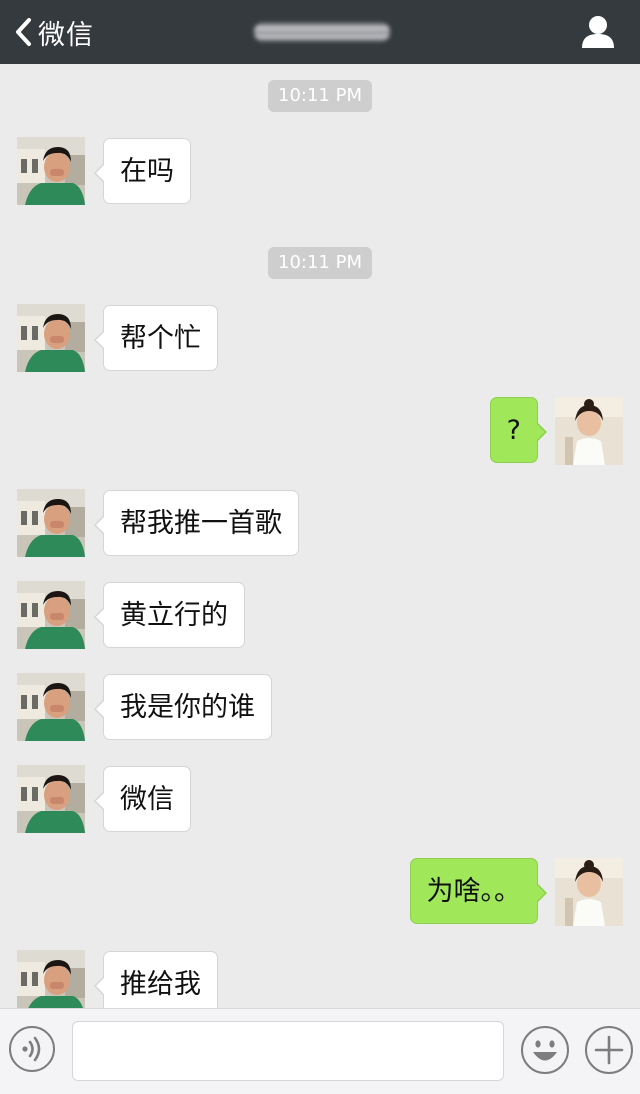  What do you see at coordinates (478, 891) in the screenshot?
I see `outgoing-message: 为啥。。` at bounding box center [478, 891].